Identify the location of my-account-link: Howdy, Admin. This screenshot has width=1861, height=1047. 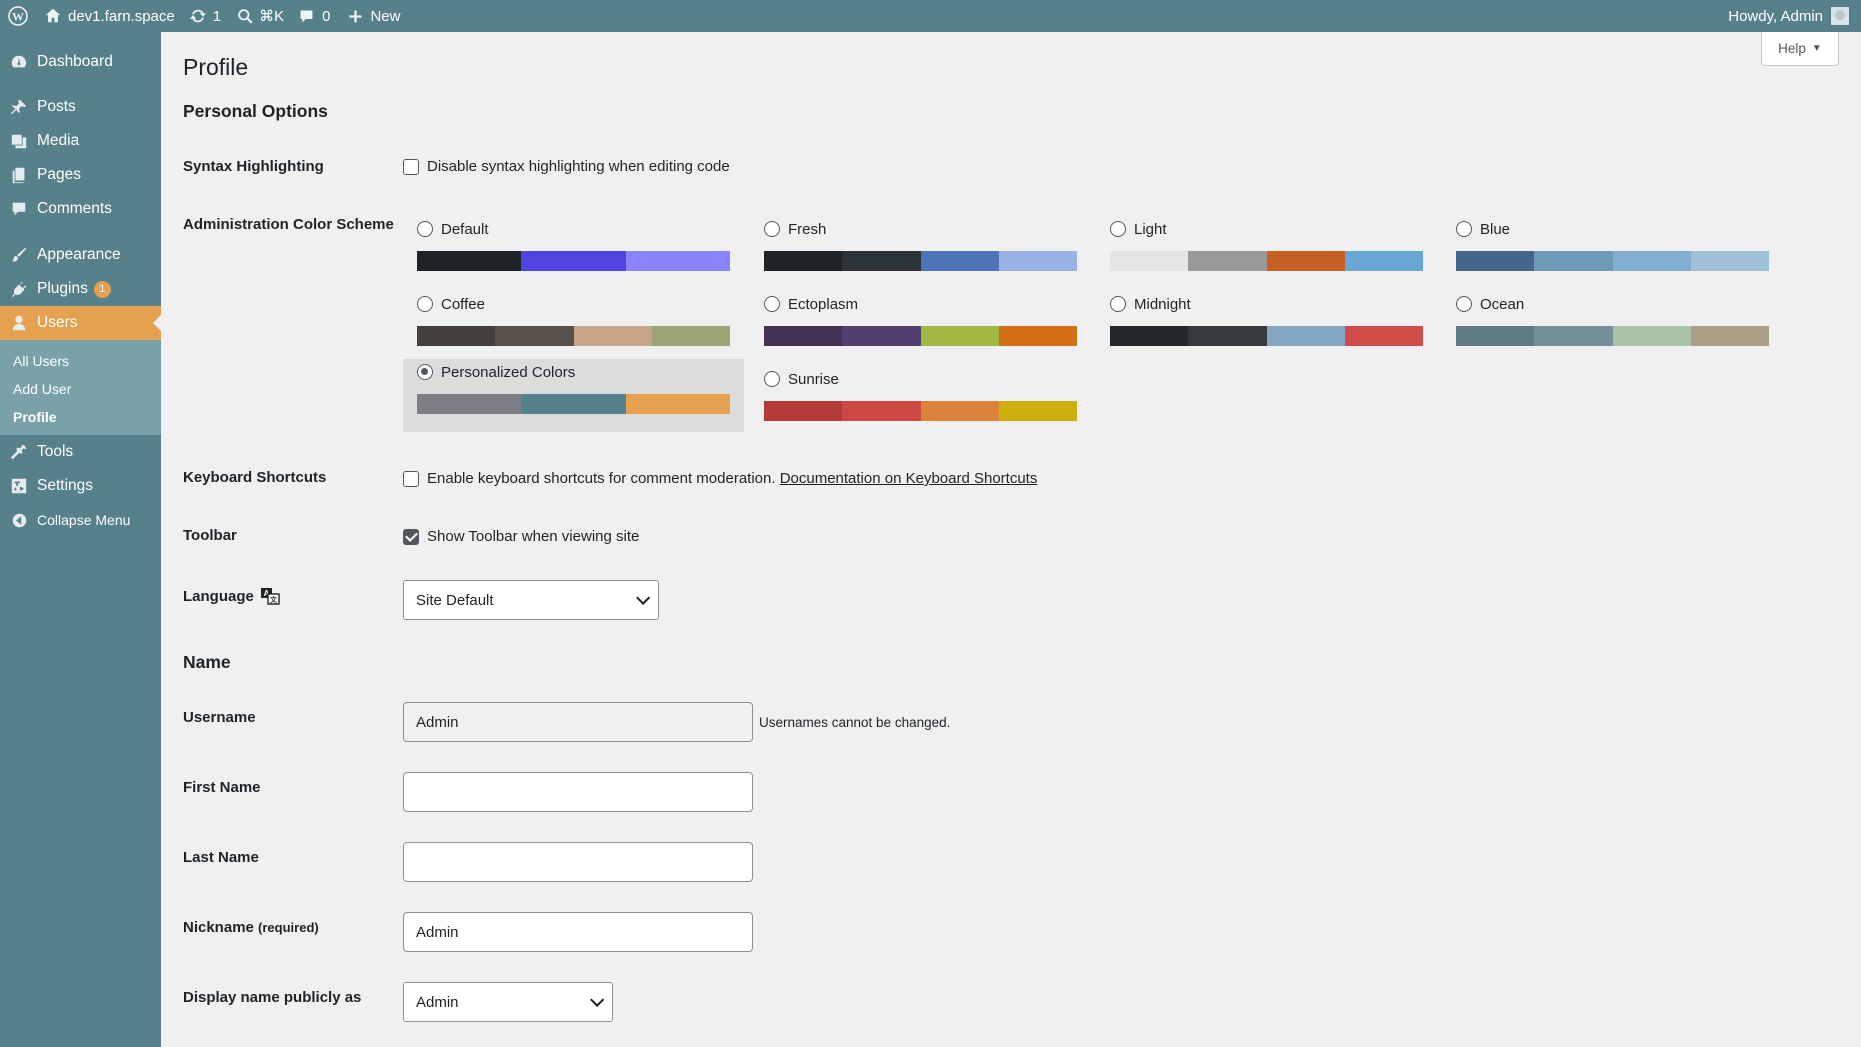
(1789, 16).